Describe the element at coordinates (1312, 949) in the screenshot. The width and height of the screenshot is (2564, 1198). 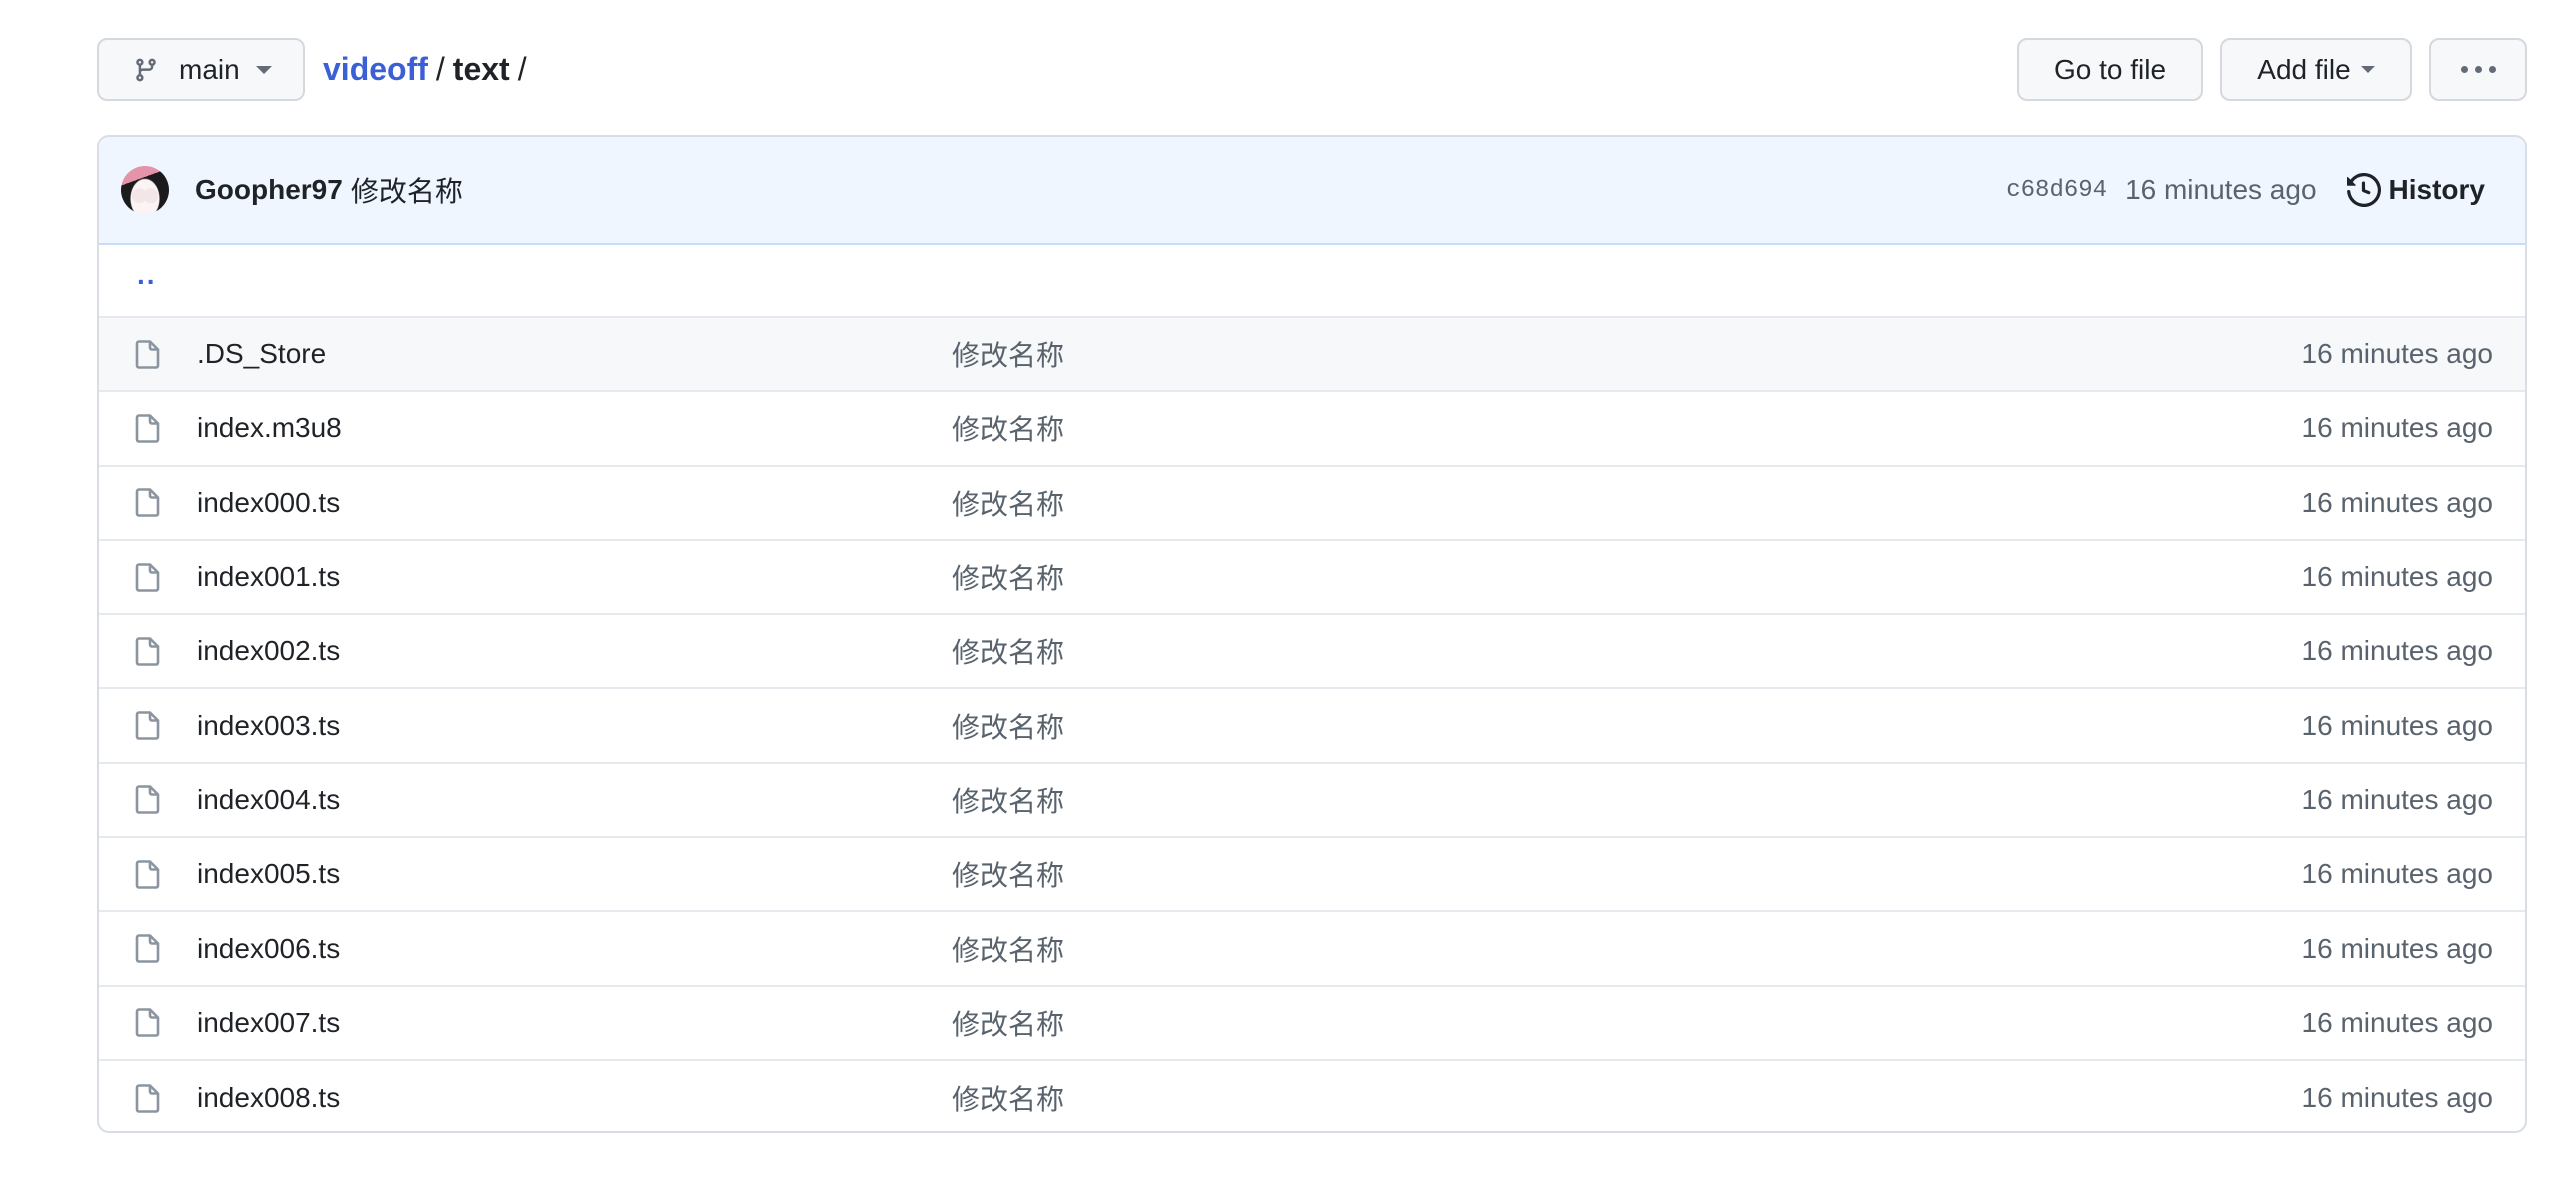
I see `file-row: index006.ts 修改名称 16 minutes ago` at that location.